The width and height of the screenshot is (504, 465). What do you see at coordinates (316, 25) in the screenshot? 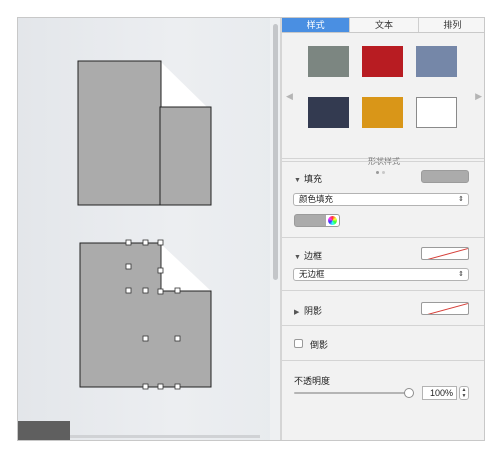
I see `tab-style: 样式` at bounding box center [316, 25].